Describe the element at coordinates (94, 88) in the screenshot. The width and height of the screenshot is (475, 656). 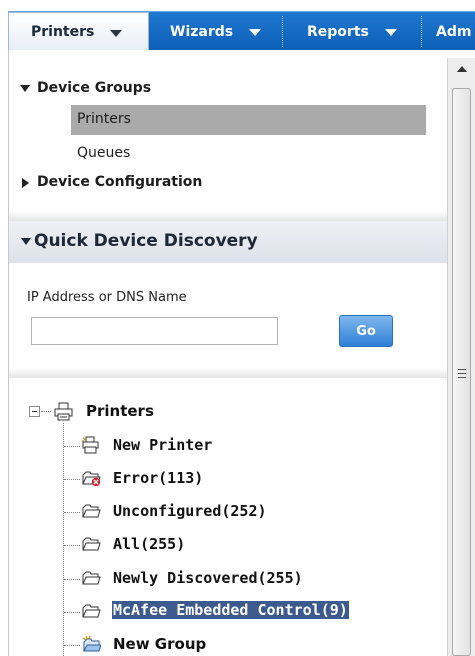
I see `device-groups-header: Device Groups` at that location.